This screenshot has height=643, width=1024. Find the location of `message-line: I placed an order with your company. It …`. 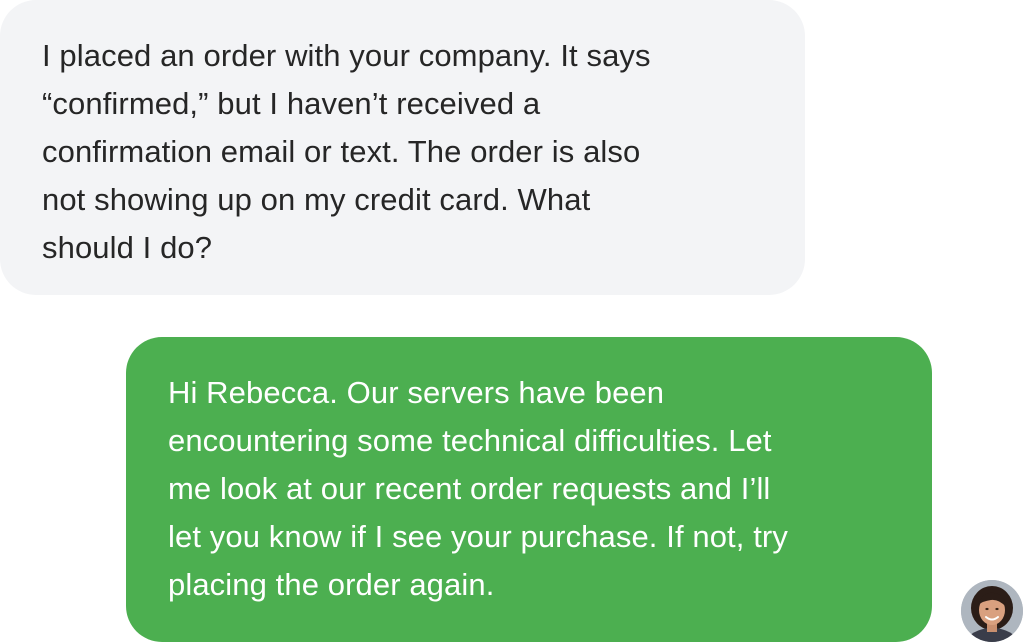

message-line: I placed an order with your company. It … is located at coordinates (346, 55).